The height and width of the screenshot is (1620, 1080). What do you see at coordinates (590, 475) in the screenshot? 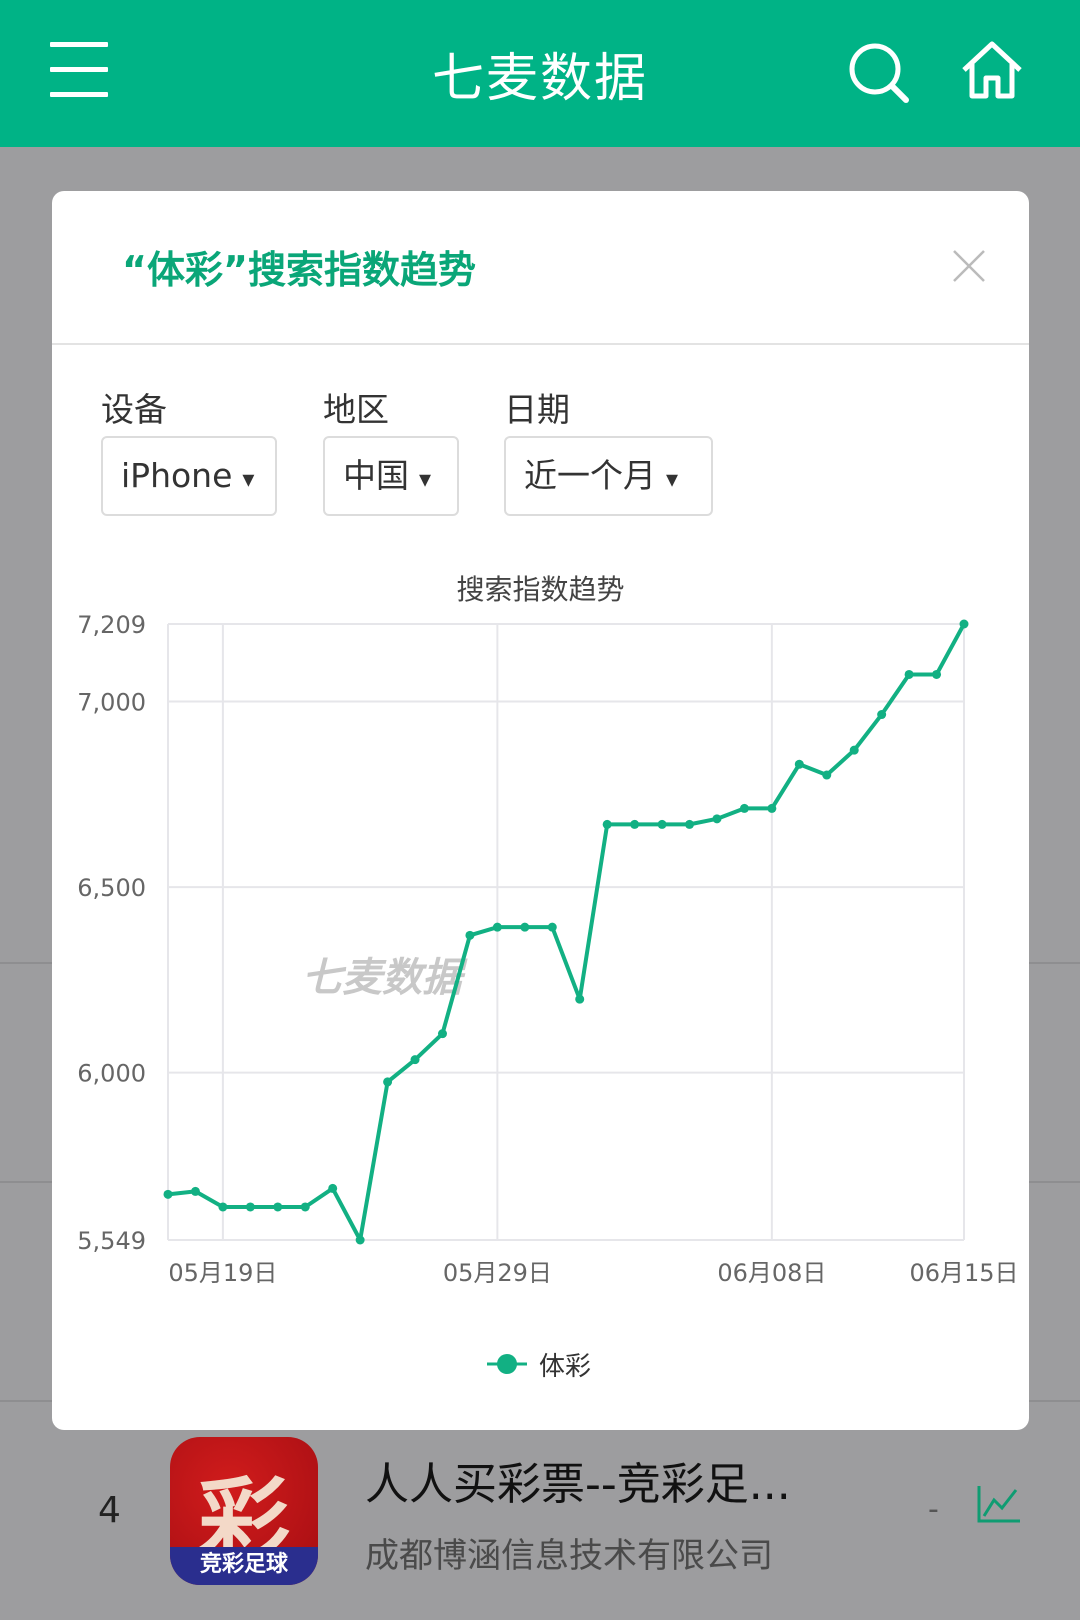
I see `date-value: 近一个月` at bounding box center [590, 475].